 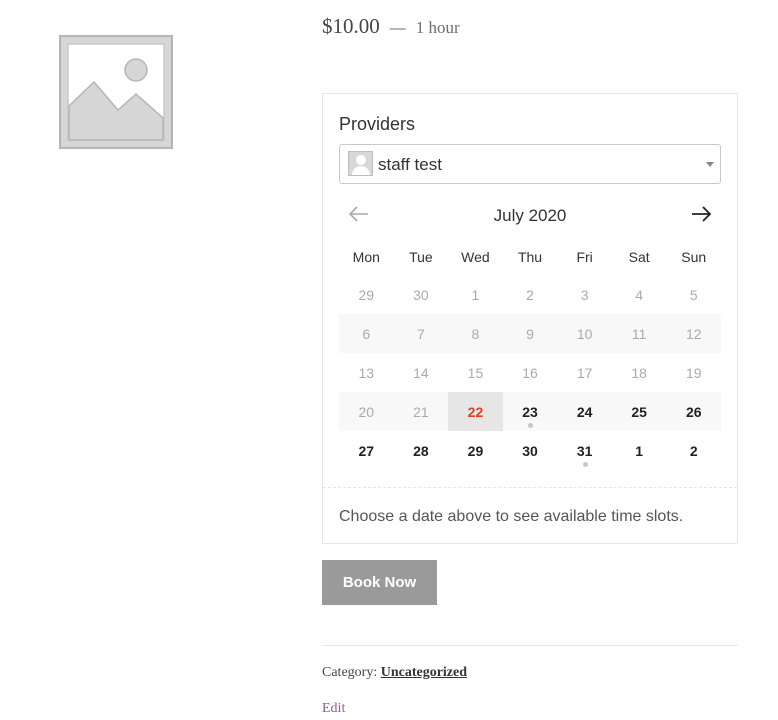 I want to click on calendar-day: 11, so click(x=639, y=333).